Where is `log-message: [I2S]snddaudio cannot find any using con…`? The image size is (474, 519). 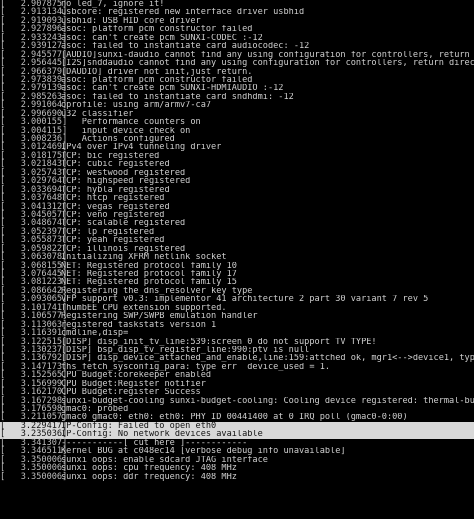
log-message: [I2S]snddaudio cannot find any using con… is located at coordinates (267, 63).